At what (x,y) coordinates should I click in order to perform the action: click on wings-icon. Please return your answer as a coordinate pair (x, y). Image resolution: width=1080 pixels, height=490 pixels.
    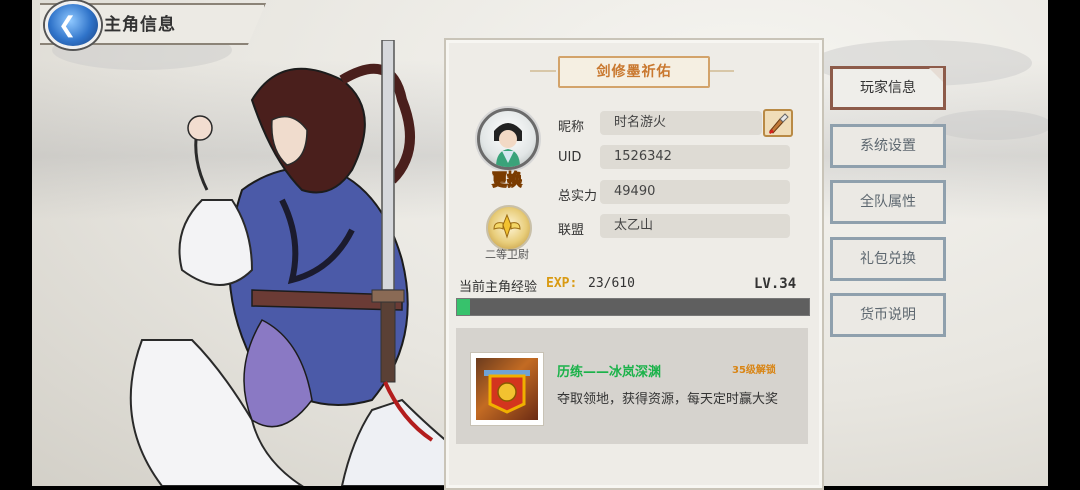
    Looking at the image, I should click on (507, 226).